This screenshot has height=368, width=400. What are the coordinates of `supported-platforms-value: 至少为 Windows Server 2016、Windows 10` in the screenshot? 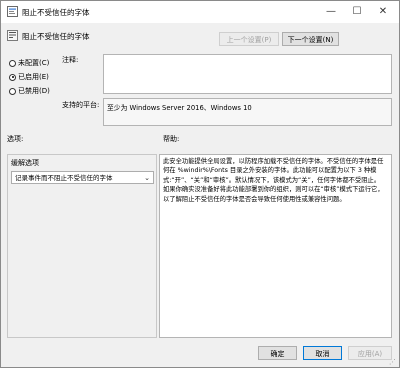 It's located at (179, 108).